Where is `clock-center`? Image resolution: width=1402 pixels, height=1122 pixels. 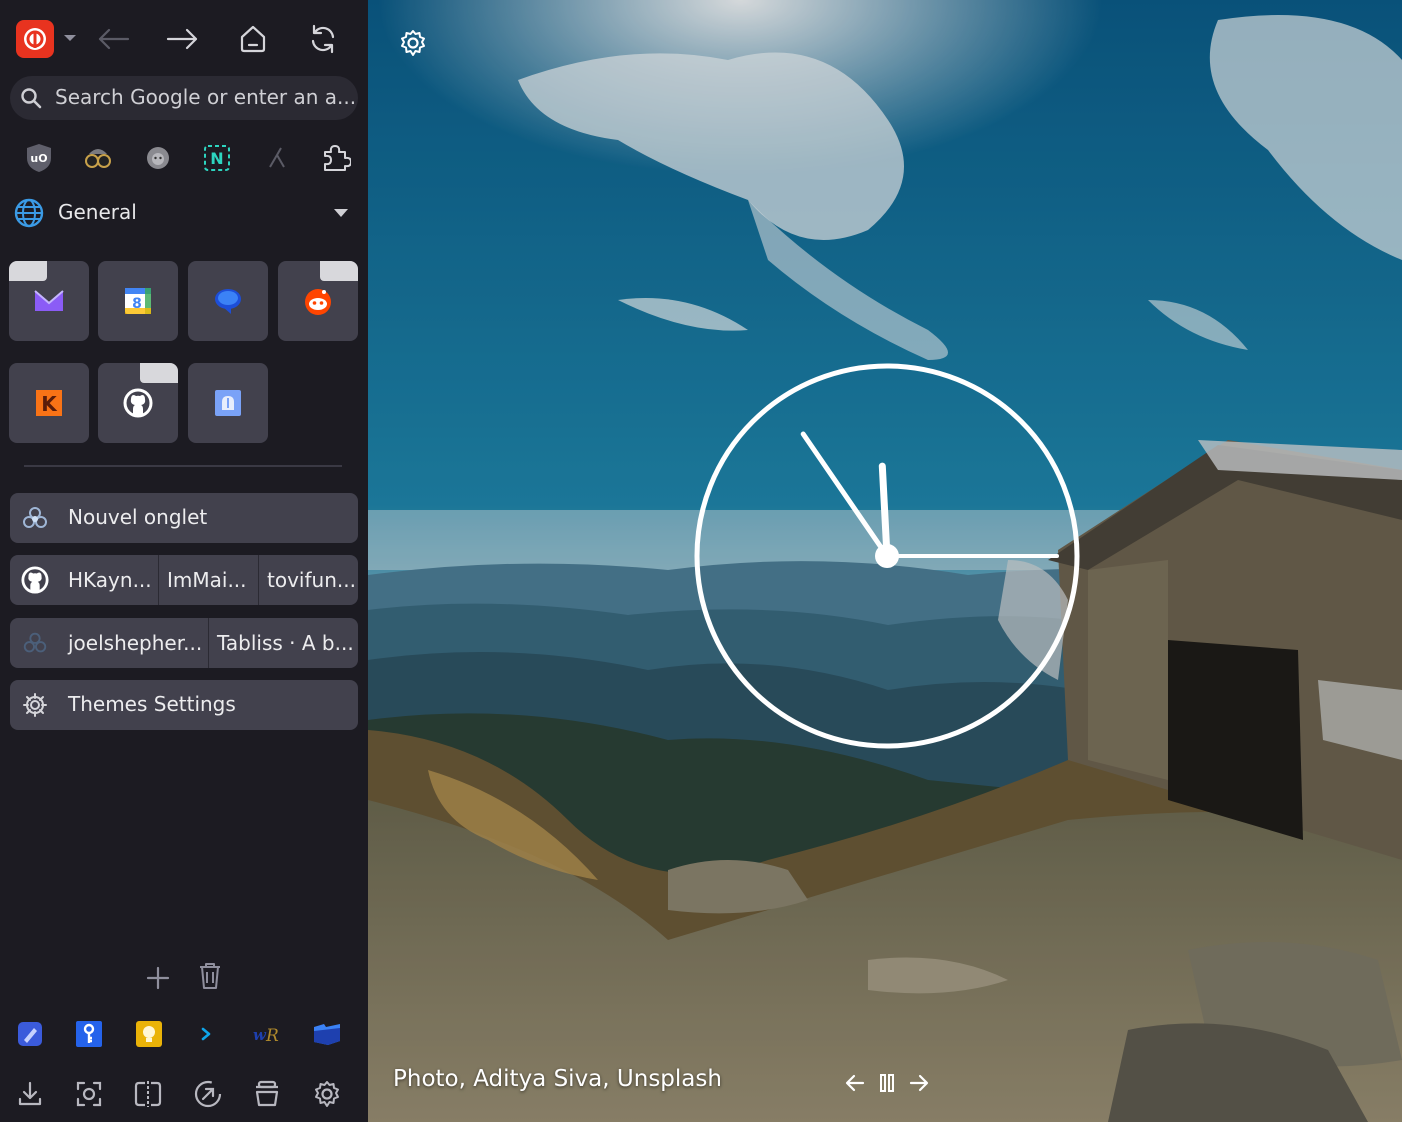
clock-center is located at coordinates (887, 556).